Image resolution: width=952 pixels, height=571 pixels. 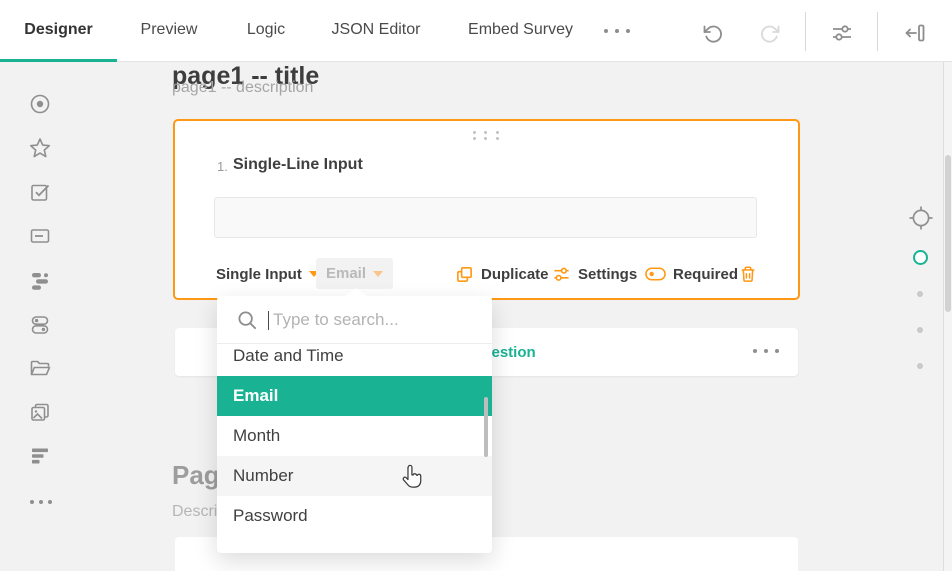 I want to click on tab-preview: Preview, so click(x=169, y=31).